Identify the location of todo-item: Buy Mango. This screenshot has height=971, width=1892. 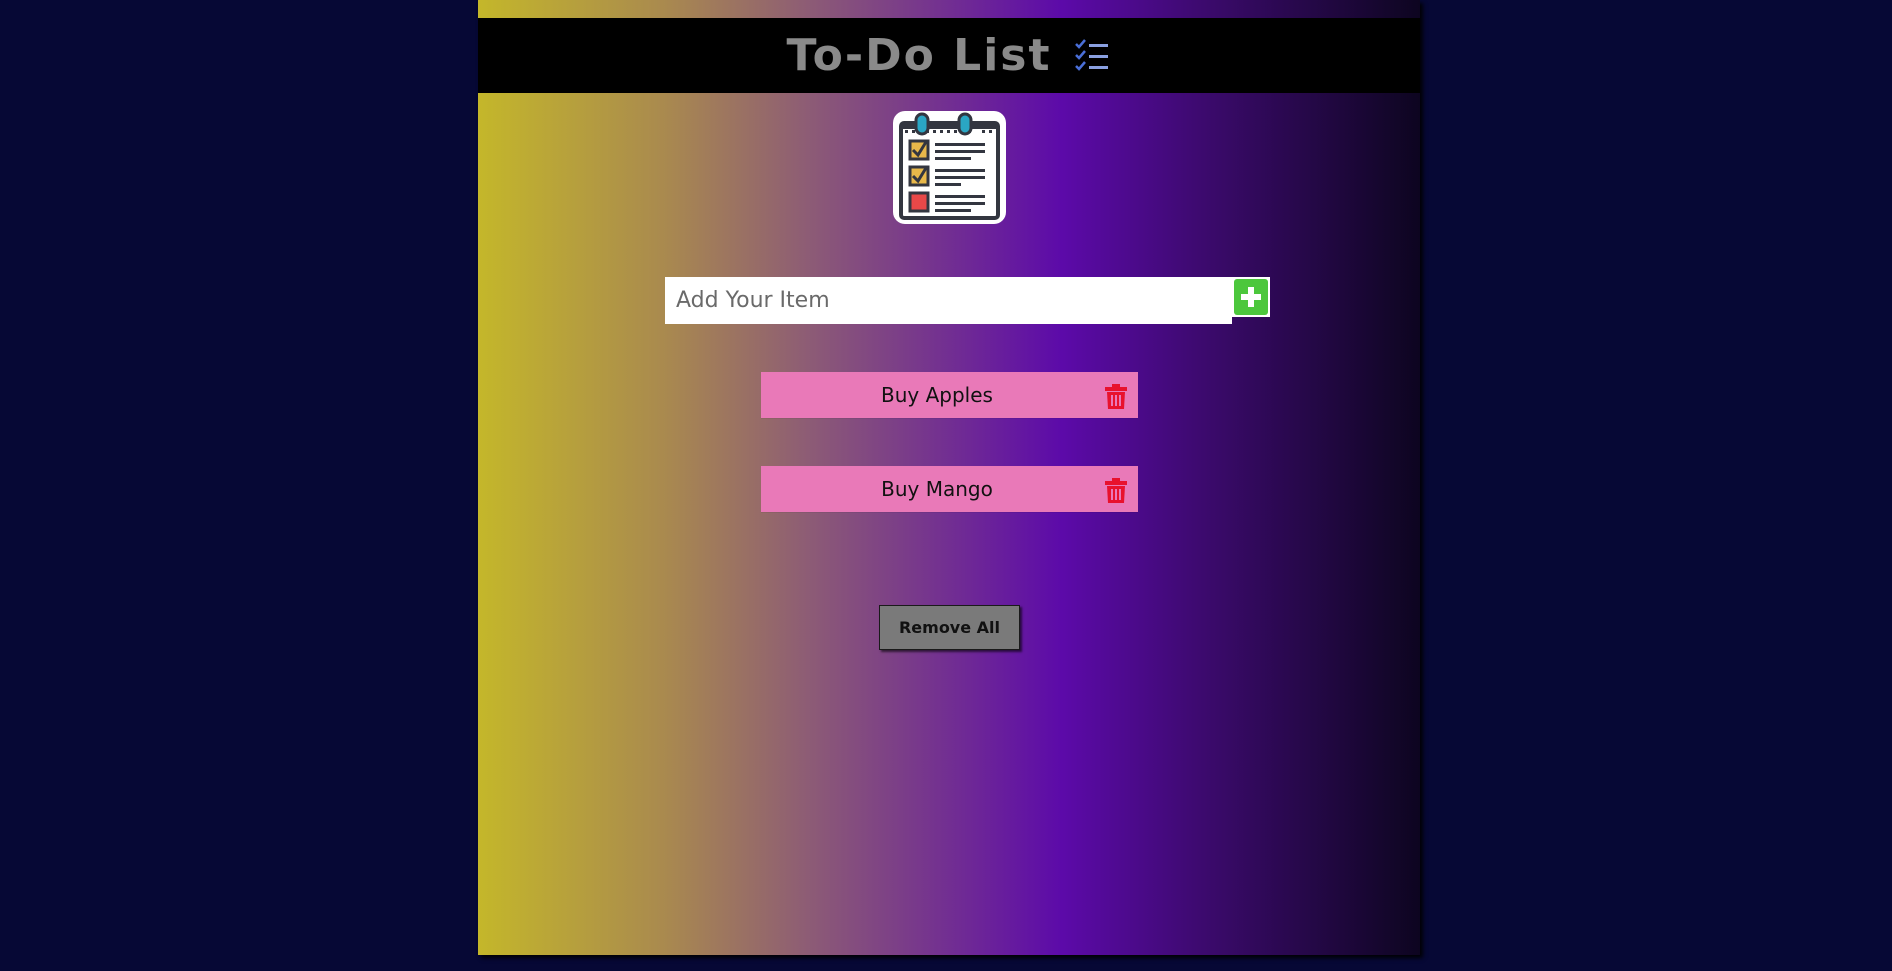
(949, 489).